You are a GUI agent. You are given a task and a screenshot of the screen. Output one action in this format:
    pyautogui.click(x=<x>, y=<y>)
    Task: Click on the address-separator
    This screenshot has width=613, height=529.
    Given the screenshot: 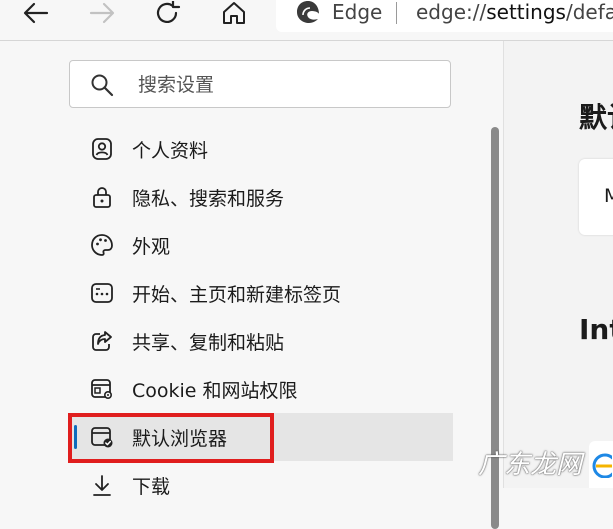 What is the action you would take?
    pyautogui.click(x=396, y=13)
    